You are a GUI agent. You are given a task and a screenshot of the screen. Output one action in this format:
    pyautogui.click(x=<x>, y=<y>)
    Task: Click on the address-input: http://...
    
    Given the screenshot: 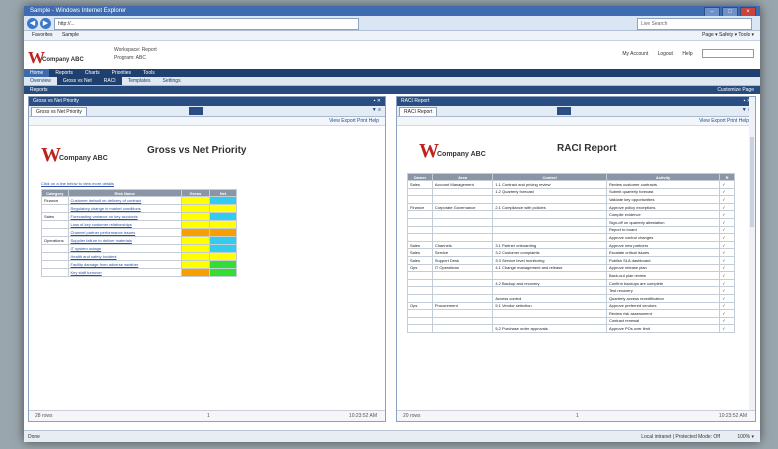 What is the action you would take?
    pyautogui.click(x=206, y=24)
    